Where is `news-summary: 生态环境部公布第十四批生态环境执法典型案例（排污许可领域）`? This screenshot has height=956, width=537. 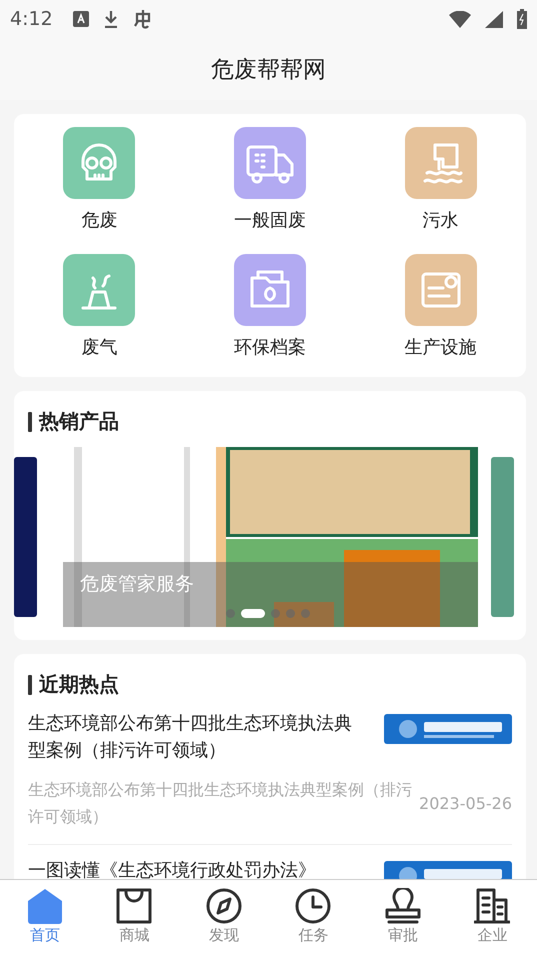 news-summary: 生态环境部公布第十四批生态环境执法典型案例（排污许可领域） is located at coordinates (220, 803).